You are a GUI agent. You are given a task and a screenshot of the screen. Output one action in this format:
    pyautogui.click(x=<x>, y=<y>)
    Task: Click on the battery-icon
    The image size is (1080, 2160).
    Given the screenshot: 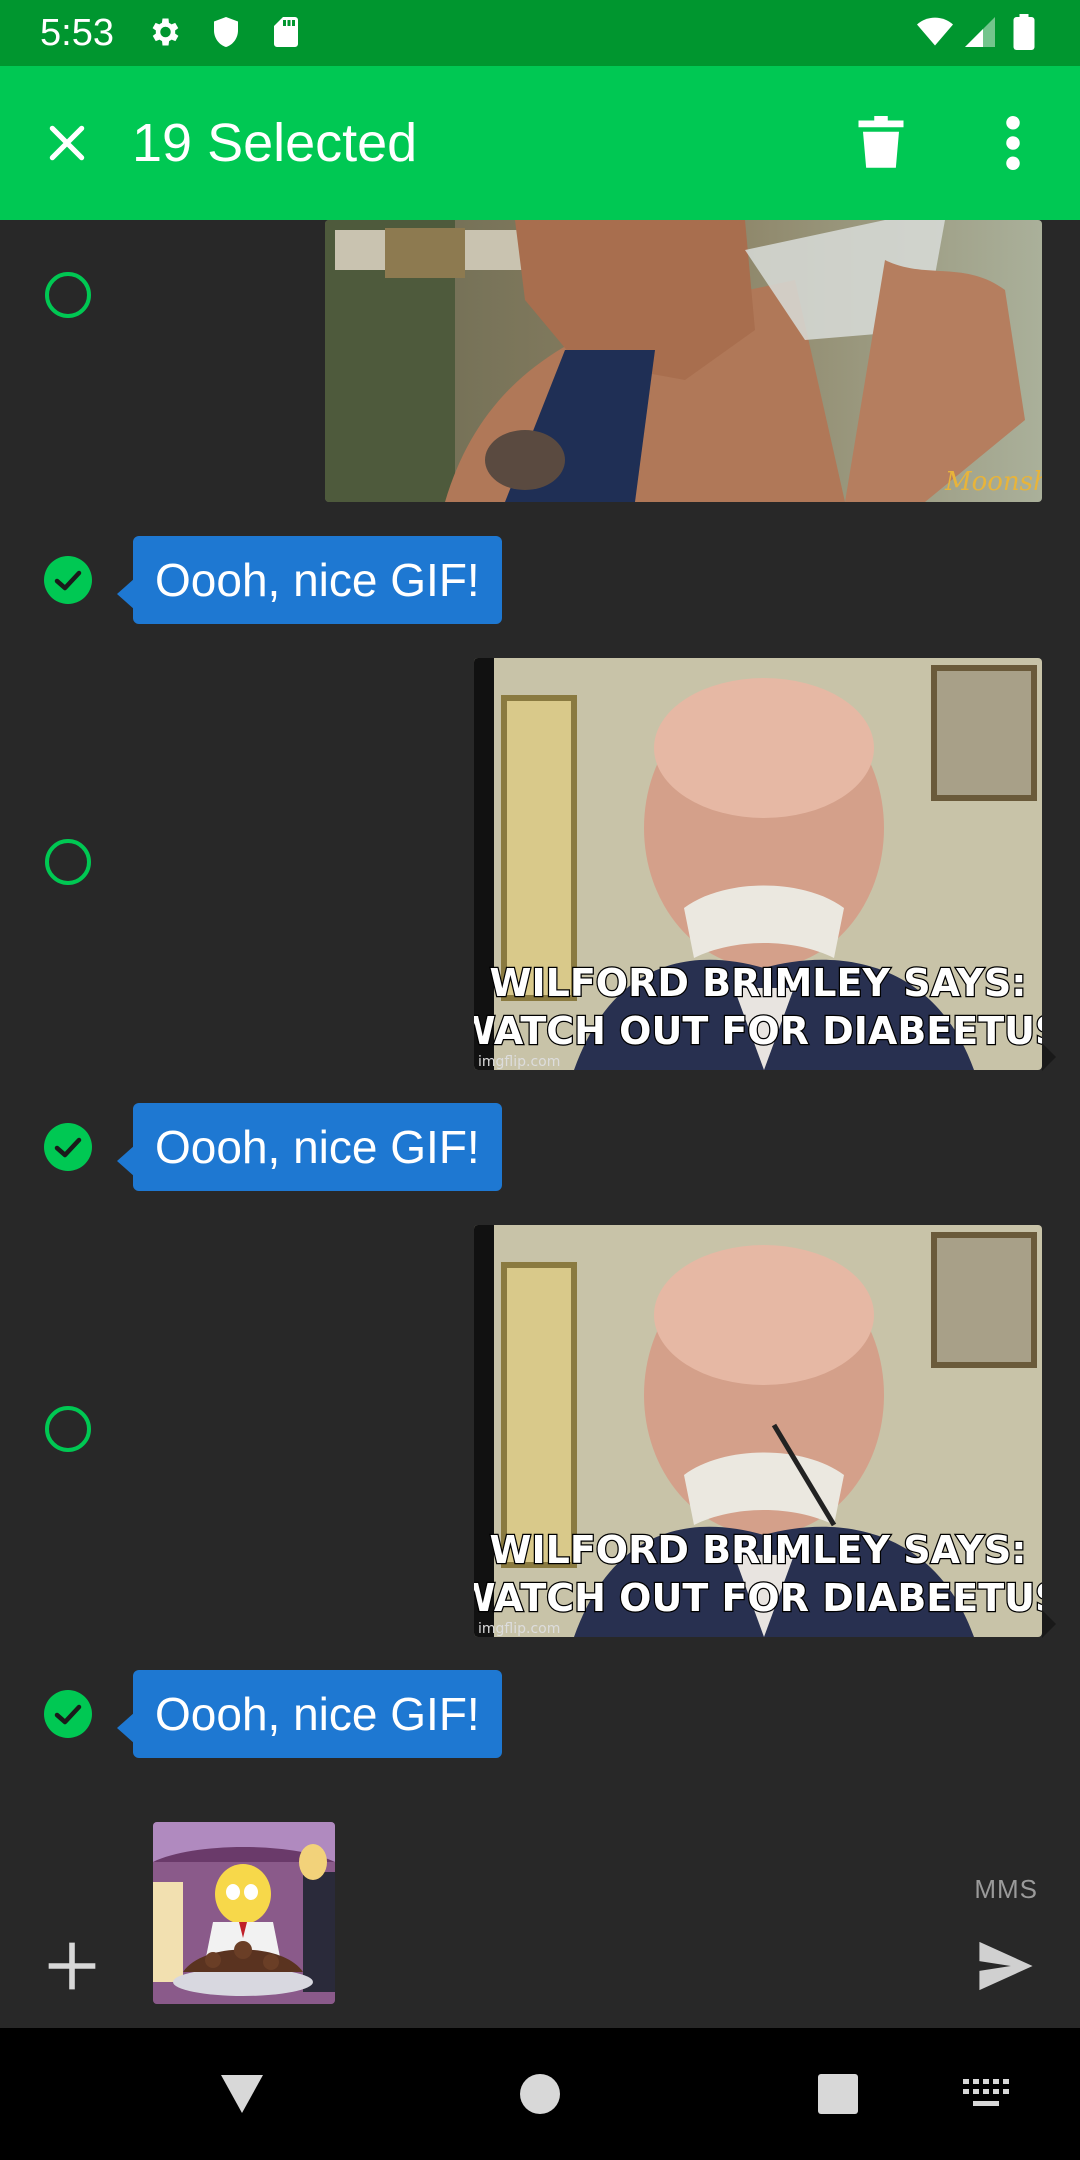 What is the action you would take?
    pyautogui.click(x=1024, y=32)
    